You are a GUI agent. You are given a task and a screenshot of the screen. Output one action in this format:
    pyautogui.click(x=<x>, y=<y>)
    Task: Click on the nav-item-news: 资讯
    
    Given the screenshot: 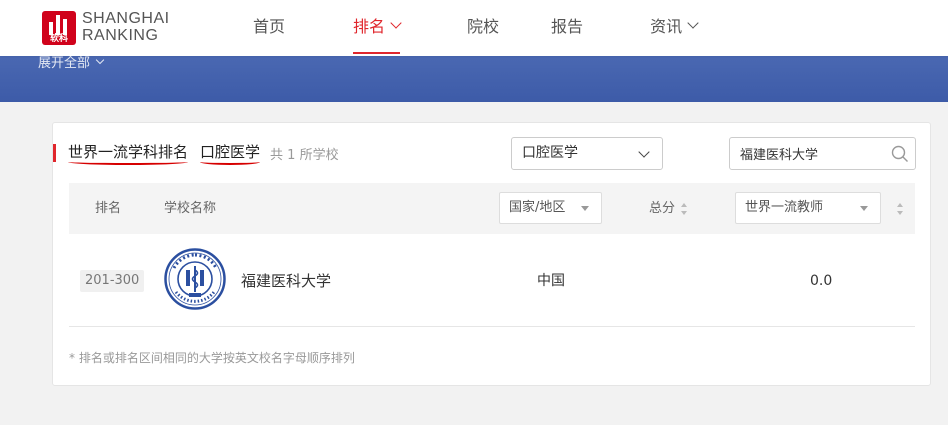 What is the action you would take?
    pyautogui.click(x=674, y=28)
    